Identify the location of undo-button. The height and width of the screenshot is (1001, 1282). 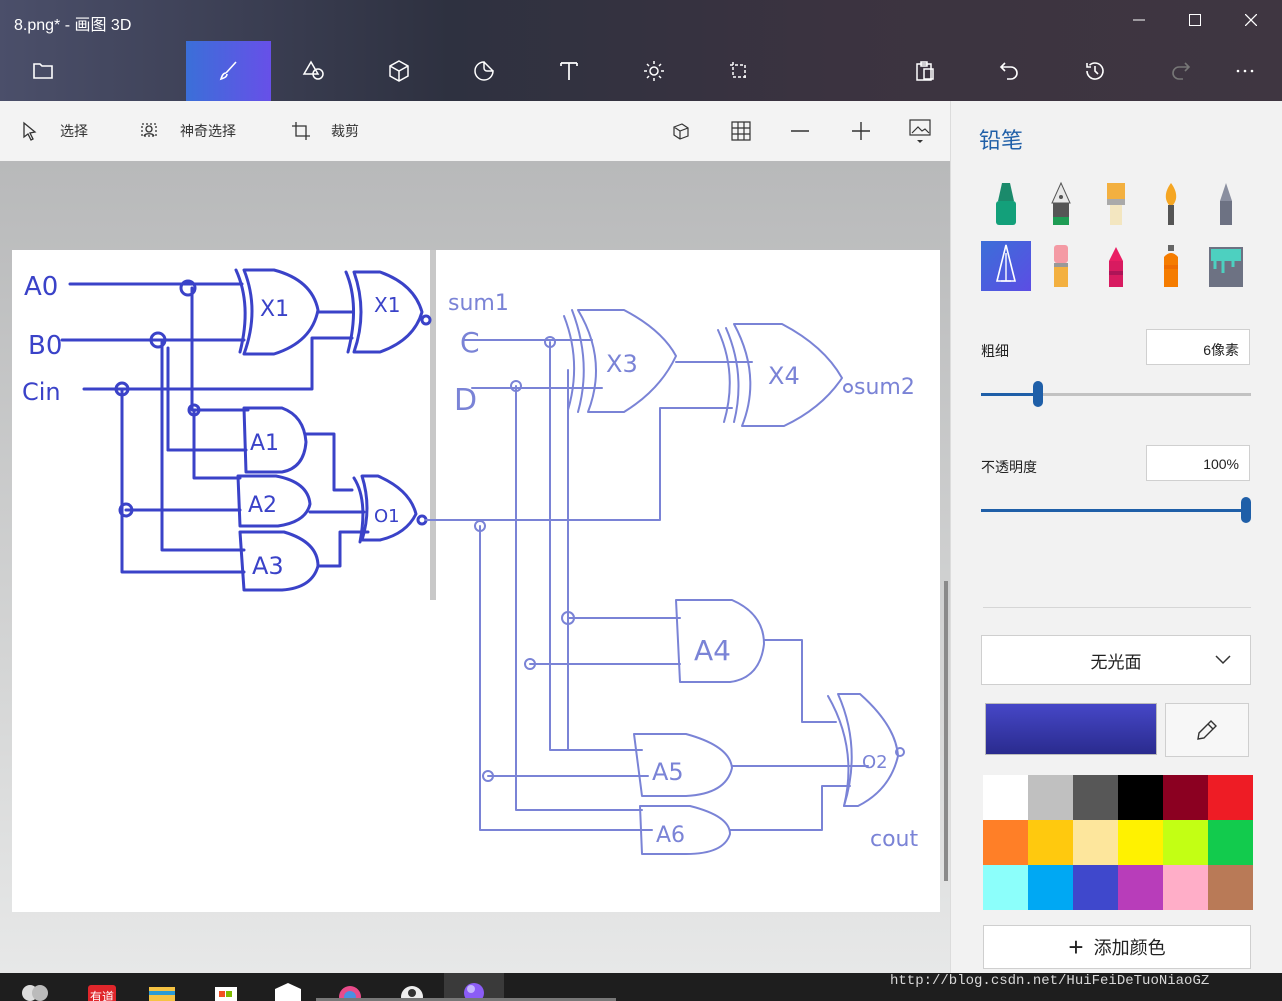
(1009, 71).